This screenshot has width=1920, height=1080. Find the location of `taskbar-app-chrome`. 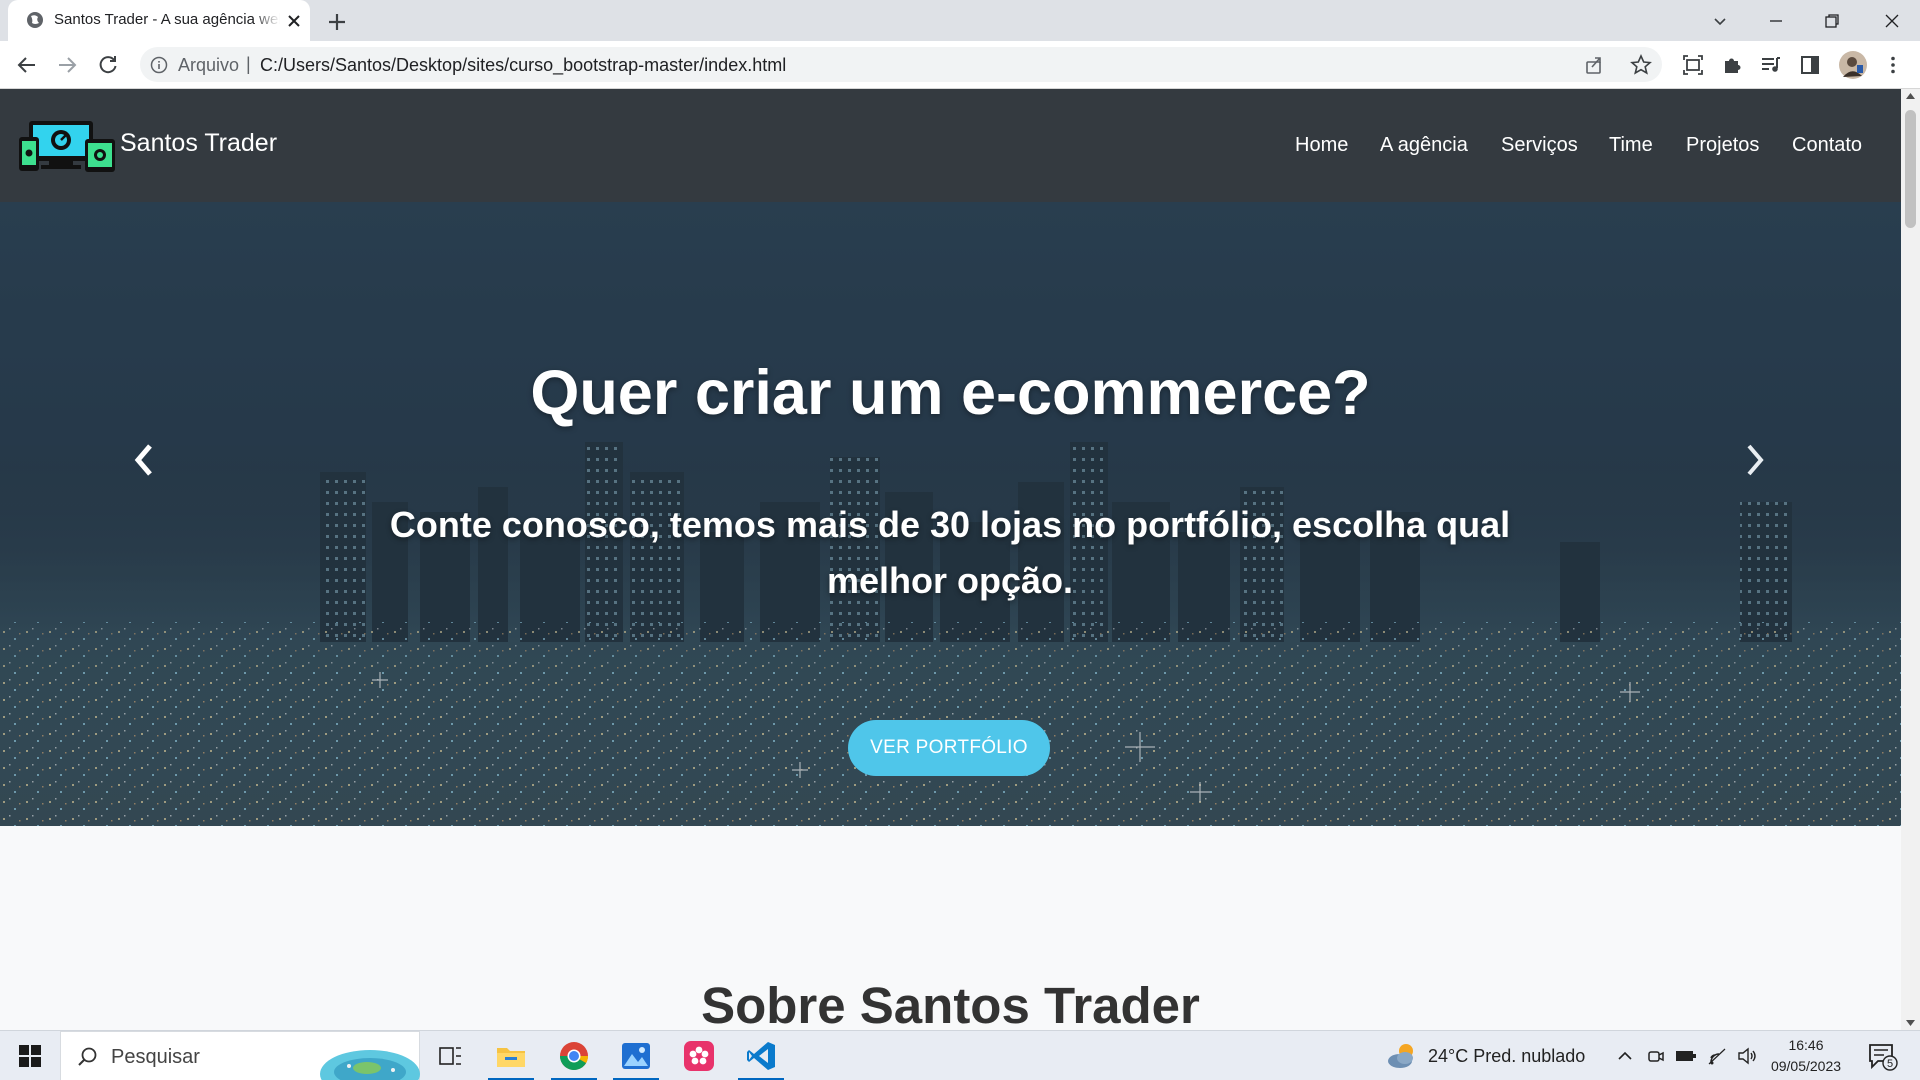

taskbar-app-chrome is located at coordinates (574, 1055).